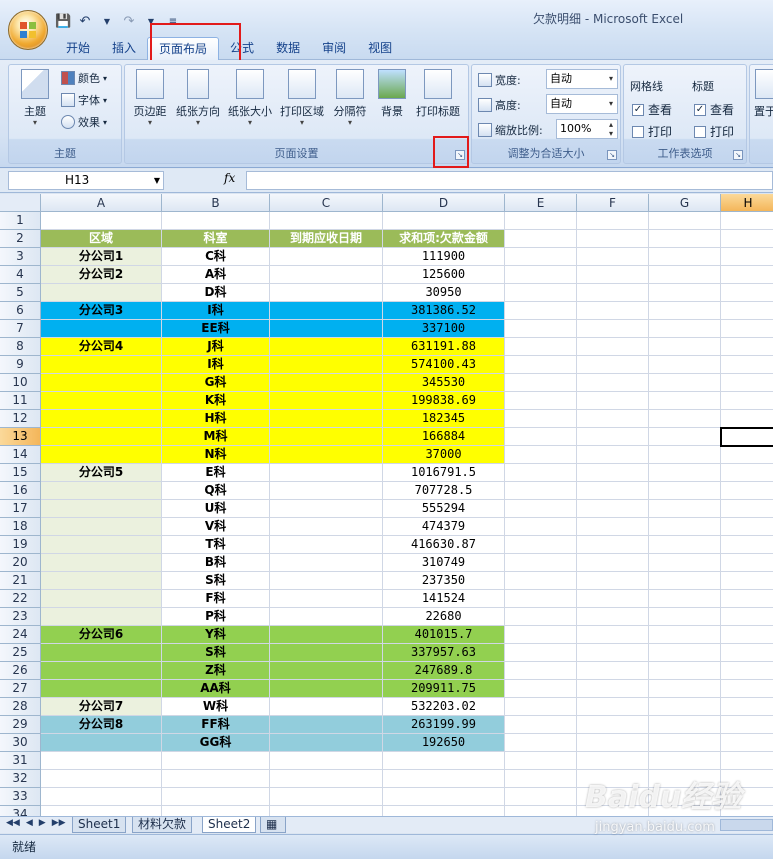 The width and height of the screenshot is (773, 859). I want to click on select-all-corner, so click(20, 203).